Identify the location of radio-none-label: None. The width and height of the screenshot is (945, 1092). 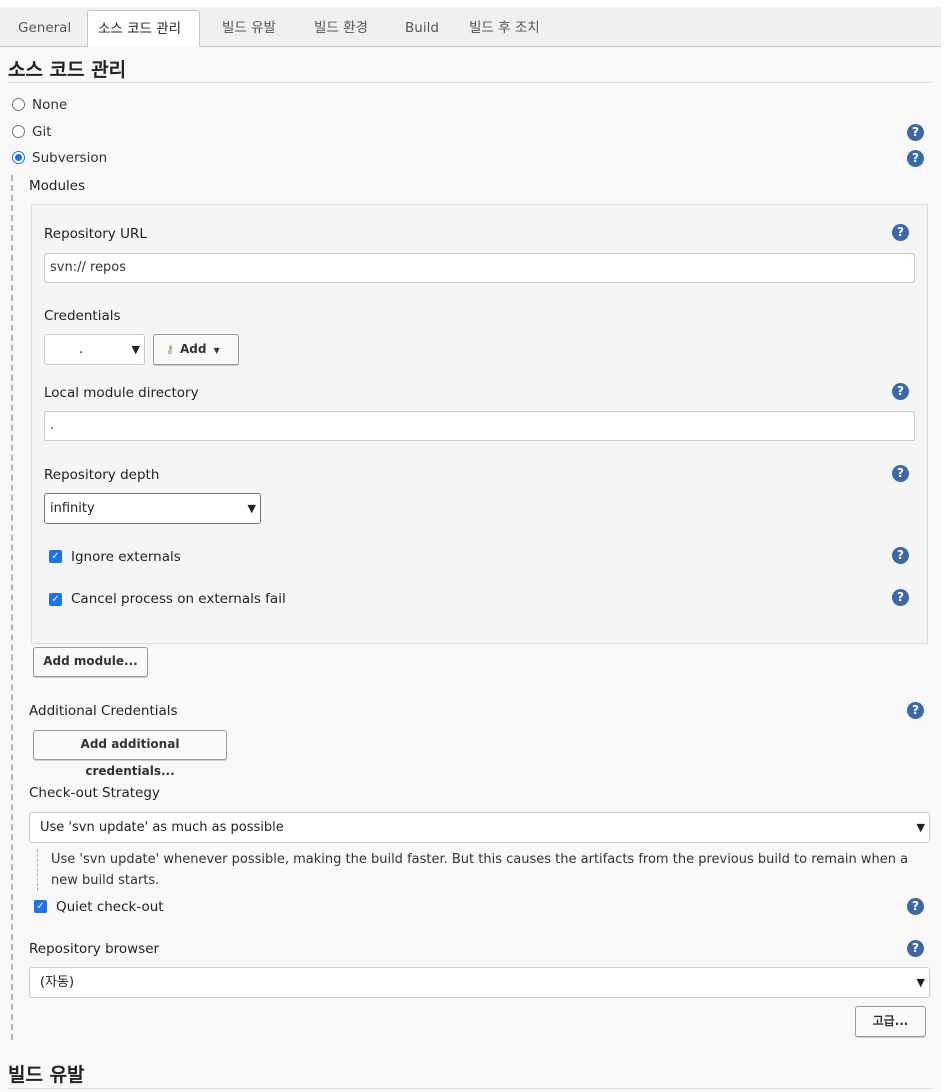
(49, 105).